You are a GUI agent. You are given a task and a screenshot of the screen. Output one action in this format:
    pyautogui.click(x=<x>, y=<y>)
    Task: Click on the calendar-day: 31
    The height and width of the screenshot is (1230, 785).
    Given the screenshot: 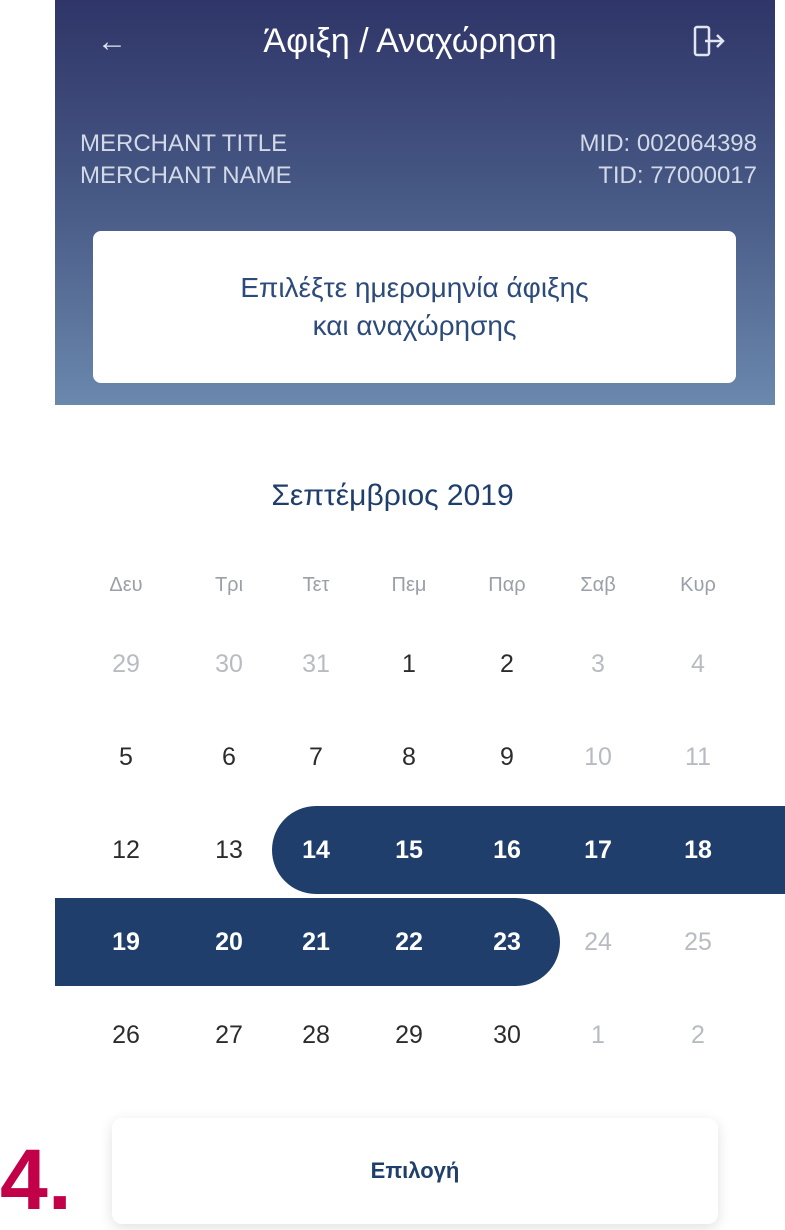 What is the action you would take?
    pyautogui.click(x=316, y=664)
    